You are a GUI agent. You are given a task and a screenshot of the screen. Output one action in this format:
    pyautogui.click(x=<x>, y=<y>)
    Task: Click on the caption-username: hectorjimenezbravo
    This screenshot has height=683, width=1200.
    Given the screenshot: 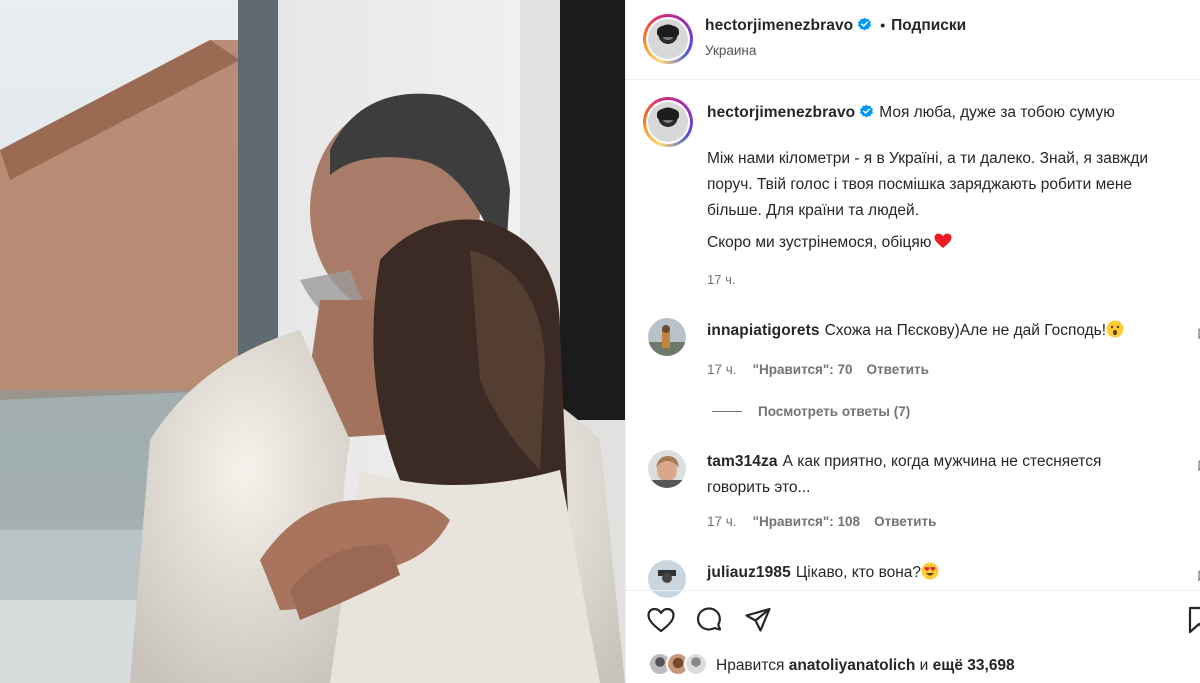 What is the action you would take?
    pyautogui.click(x=781, y=112)
    